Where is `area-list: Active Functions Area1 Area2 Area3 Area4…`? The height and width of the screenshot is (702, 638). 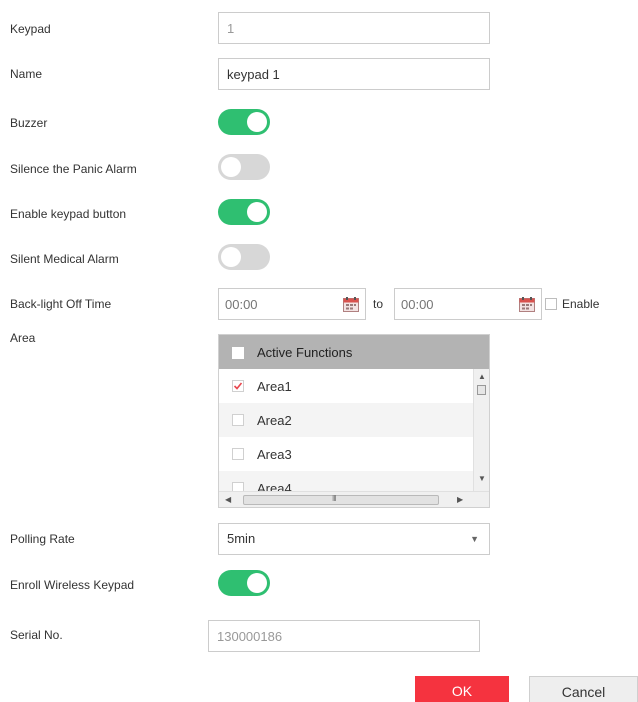
area-list: Active Functions Area1 Area2 Area3 Area4… is located at coordinates (354, 421).